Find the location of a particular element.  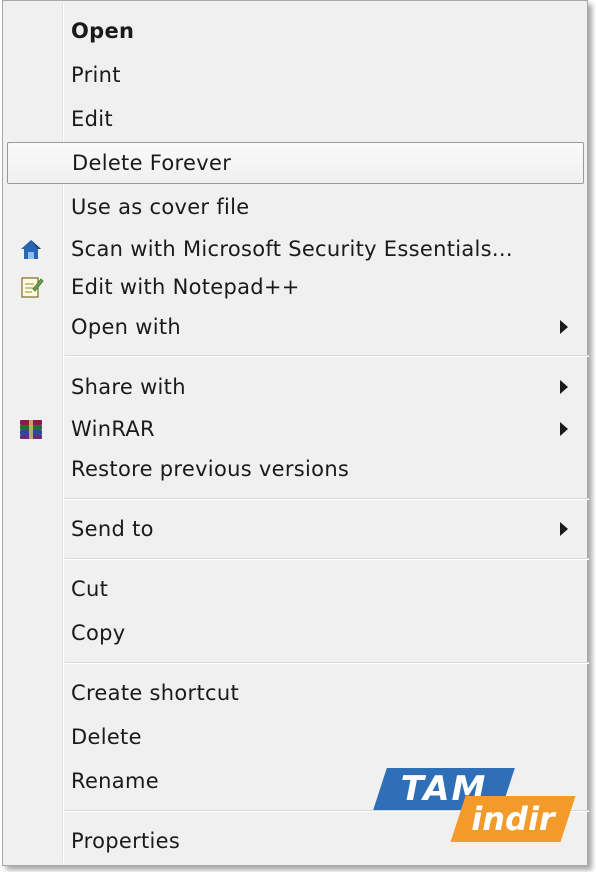

menu-item-copy: Copy is located at coordinates (295, 633).